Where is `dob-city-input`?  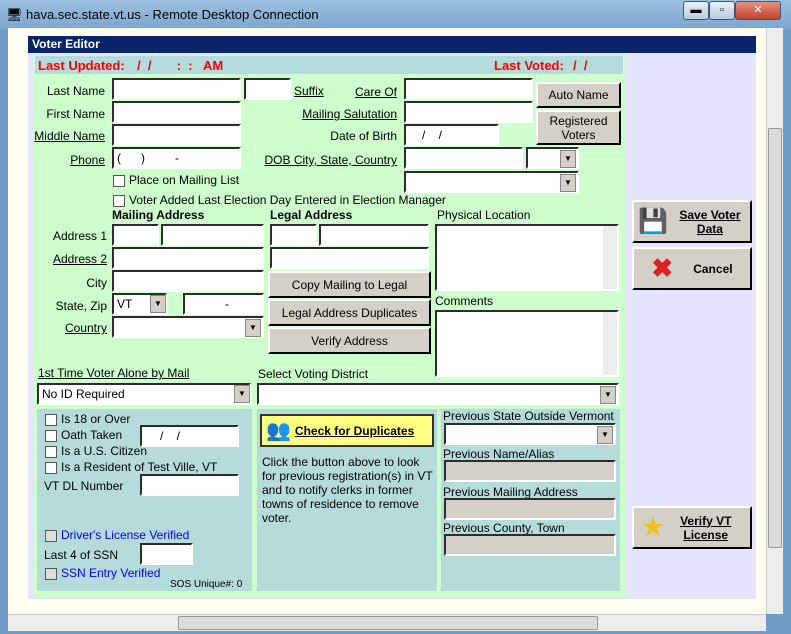
dob-city-input is located at coordinates (463, 158).